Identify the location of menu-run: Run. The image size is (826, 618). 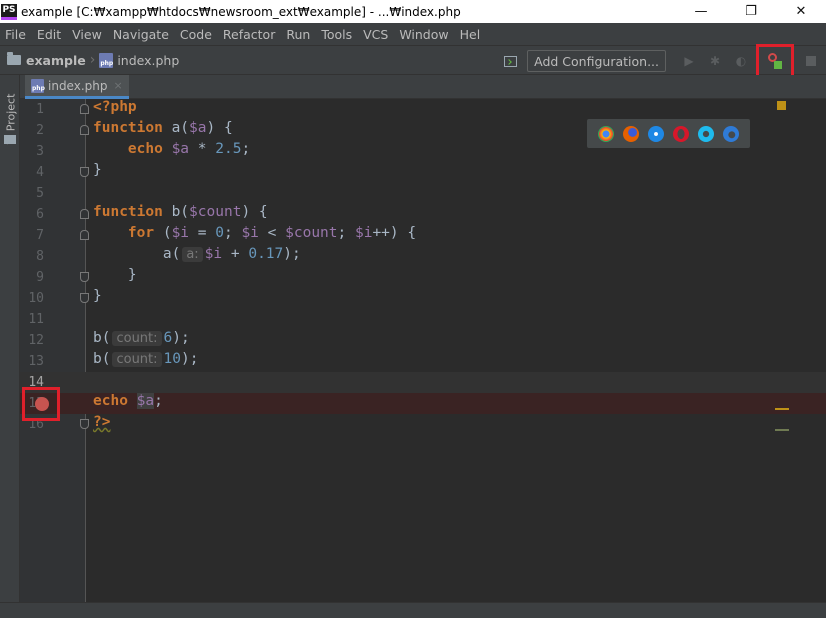
(298, 34).